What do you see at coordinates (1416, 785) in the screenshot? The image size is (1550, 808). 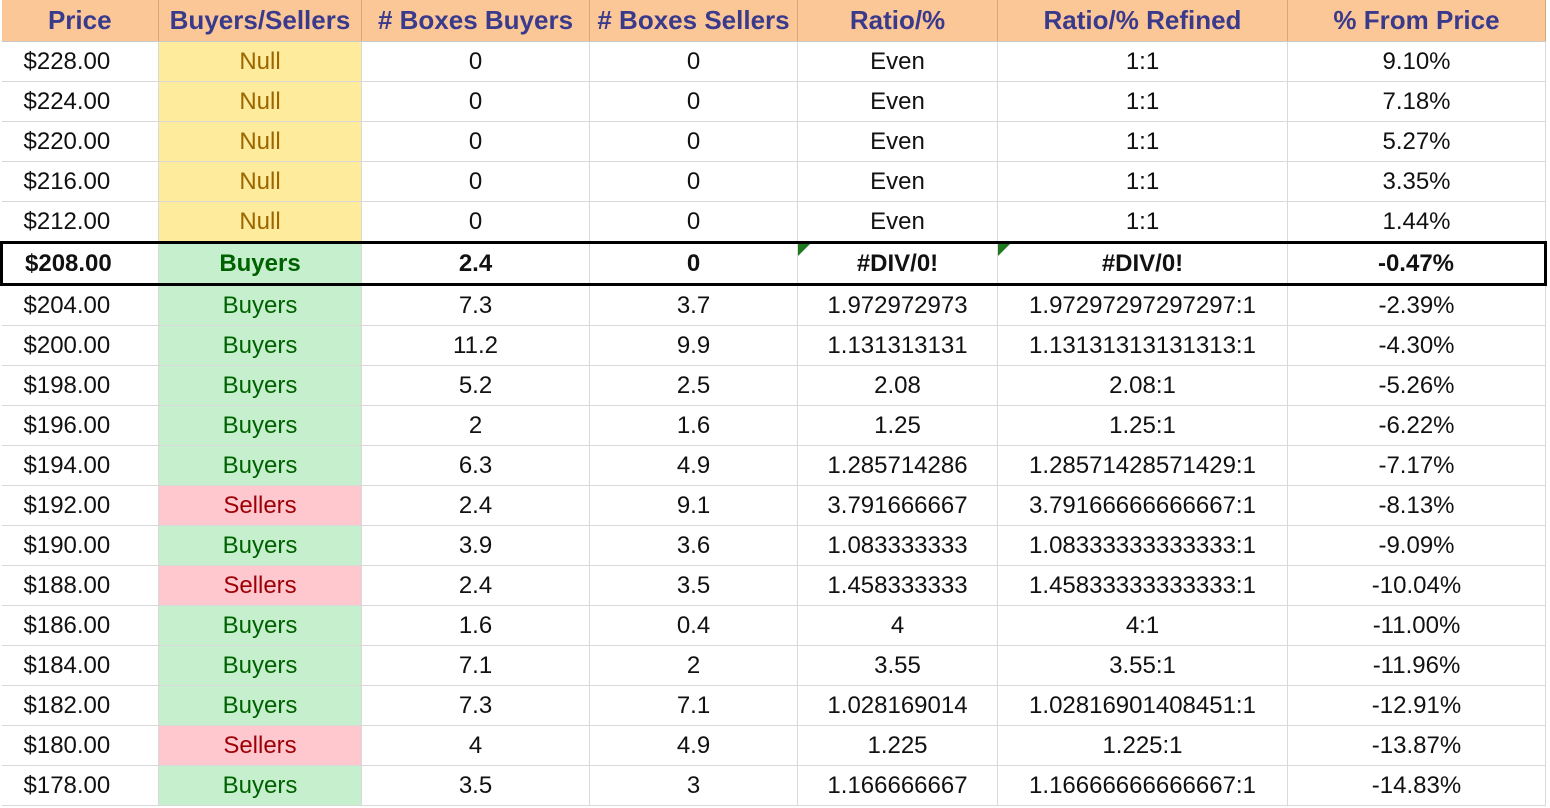 I see `from-price-cell: -14.83%` at bounding box center [1416, 785].